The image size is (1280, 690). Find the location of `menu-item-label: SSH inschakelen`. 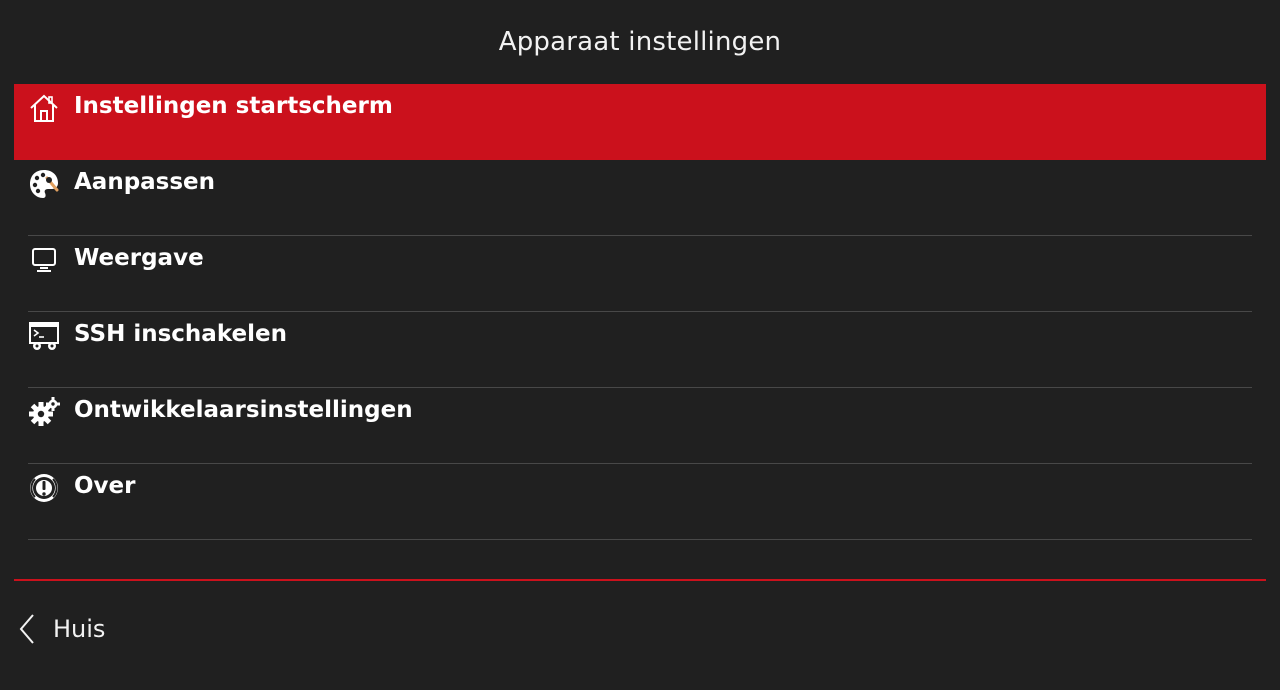

menu-item-label: SSH inschakelen is located at coordinates (180, 334).